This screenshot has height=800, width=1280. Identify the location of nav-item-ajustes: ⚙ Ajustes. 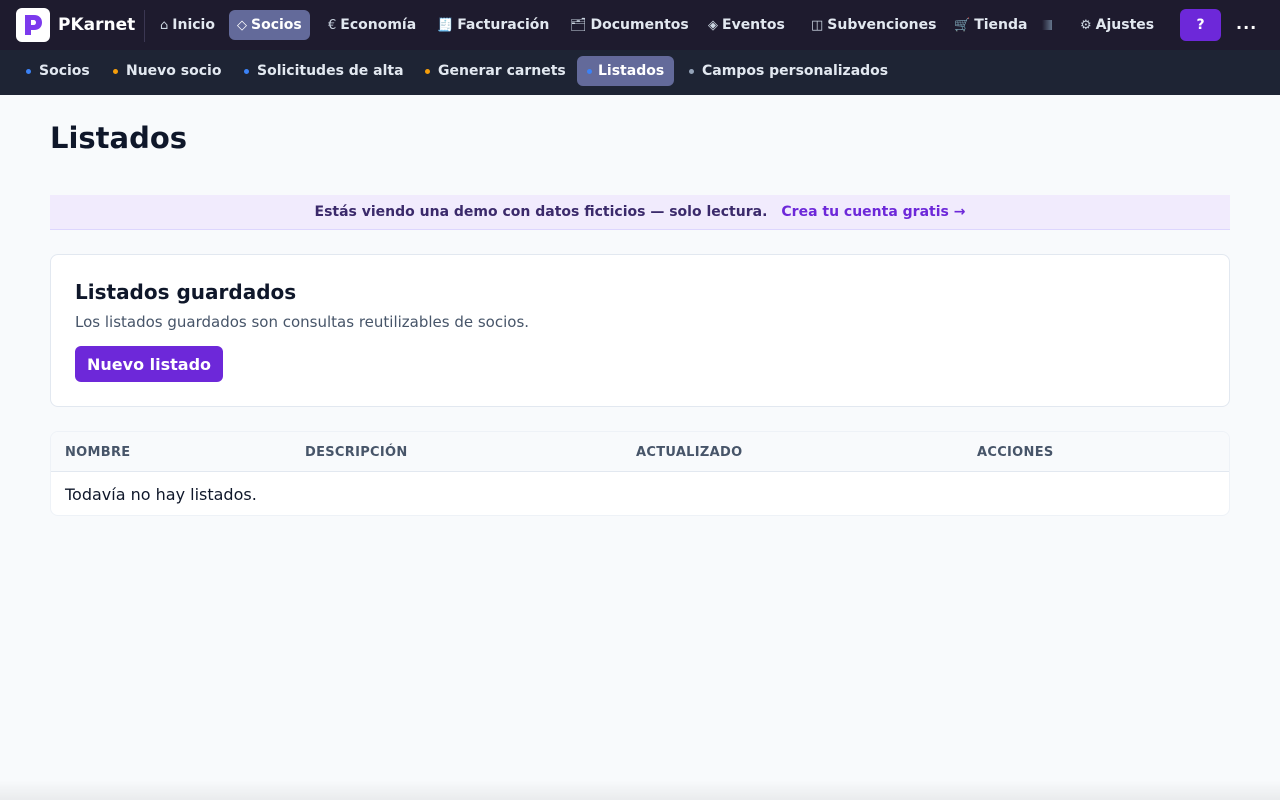
(1117, 25).